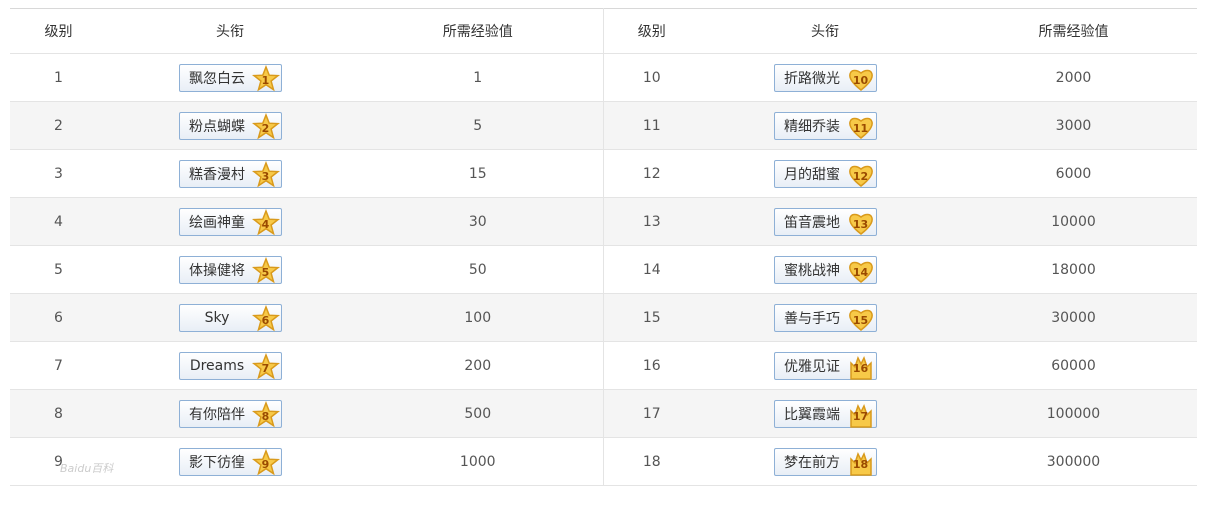 This screenshot has width=1205, height=505. Describe the element at coordinates (812, 462) in the screenshot. I see `title-text: 梦在前方` at that location.